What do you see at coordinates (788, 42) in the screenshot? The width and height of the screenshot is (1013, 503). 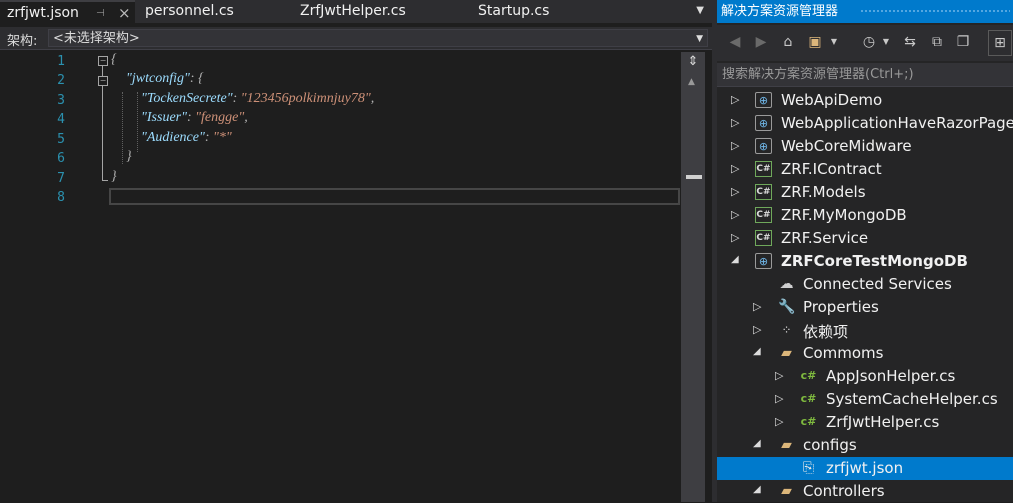 I see `home-icon: ⌂` at bounding box center [788, 42].